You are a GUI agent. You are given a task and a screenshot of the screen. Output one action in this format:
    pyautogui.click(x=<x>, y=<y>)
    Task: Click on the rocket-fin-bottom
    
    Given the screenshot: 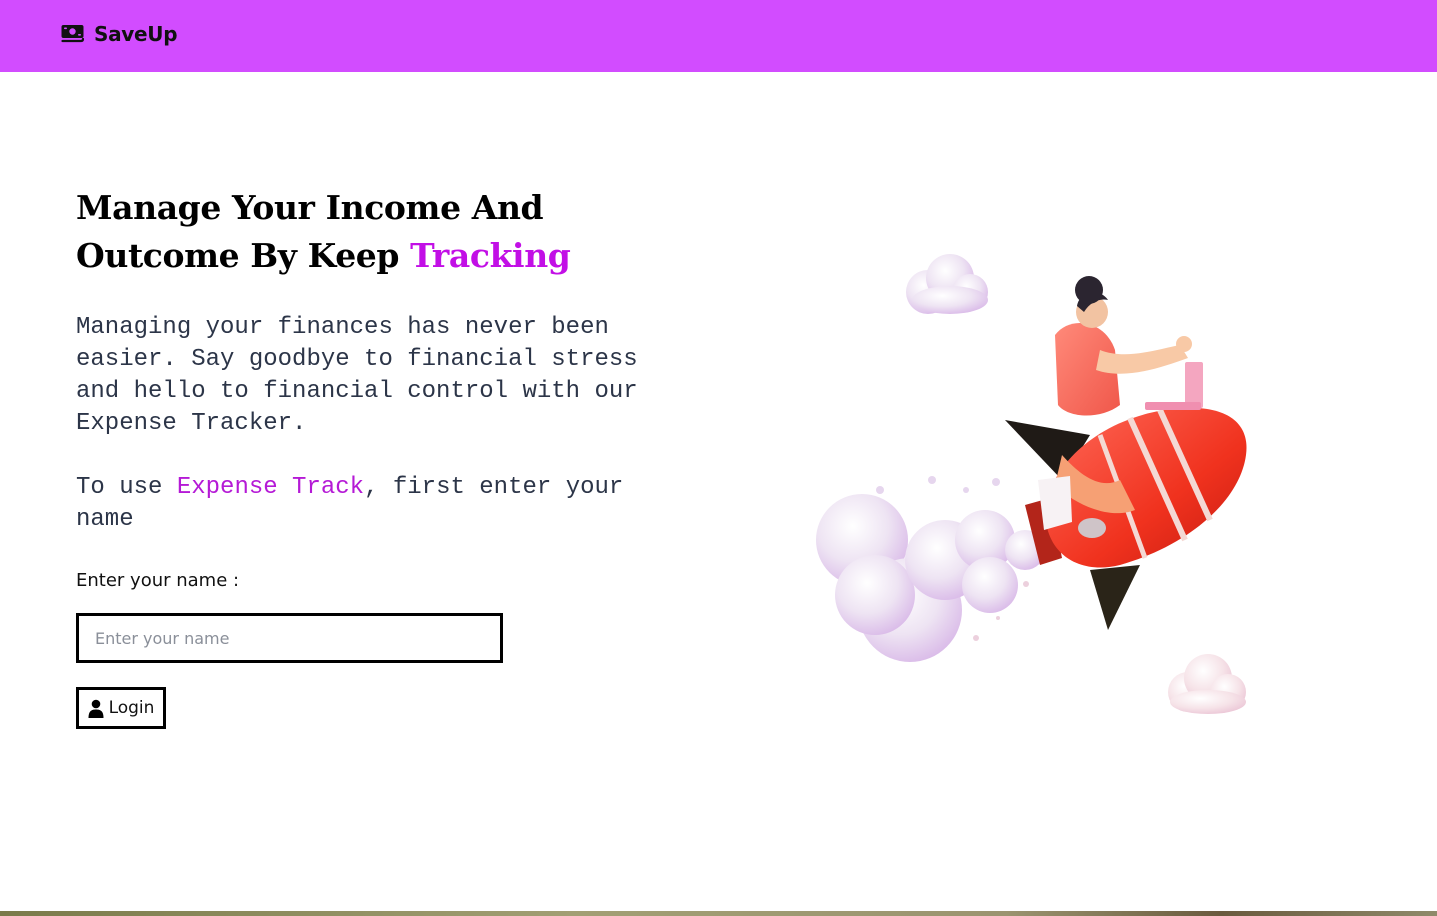 What is the action you would take?
    pyautogui.click(x=1115, y=597)
    